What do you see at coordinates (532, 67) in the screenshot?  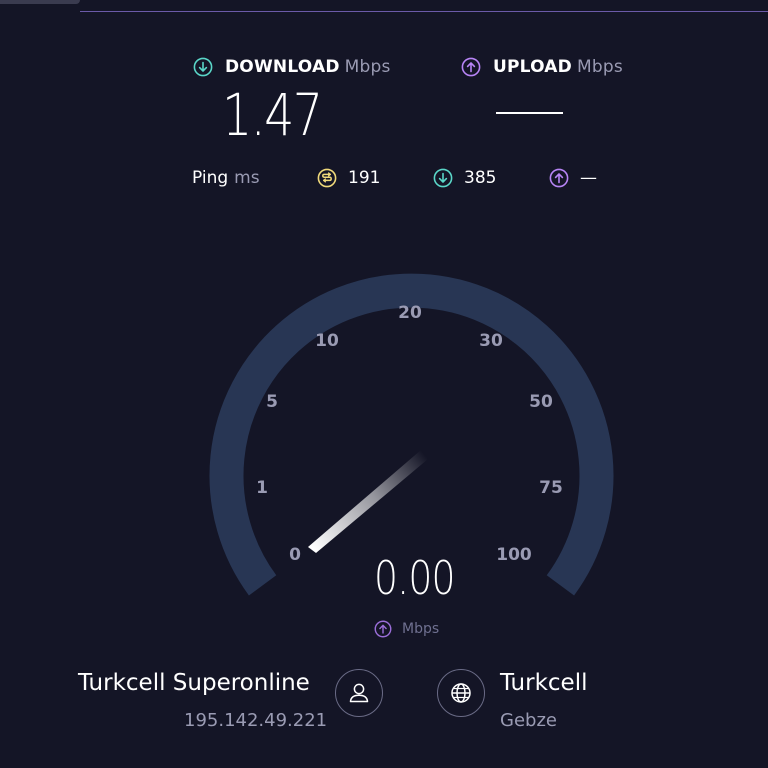 I see `upload-label: UPLOAD` at bounding box center [532, 67].